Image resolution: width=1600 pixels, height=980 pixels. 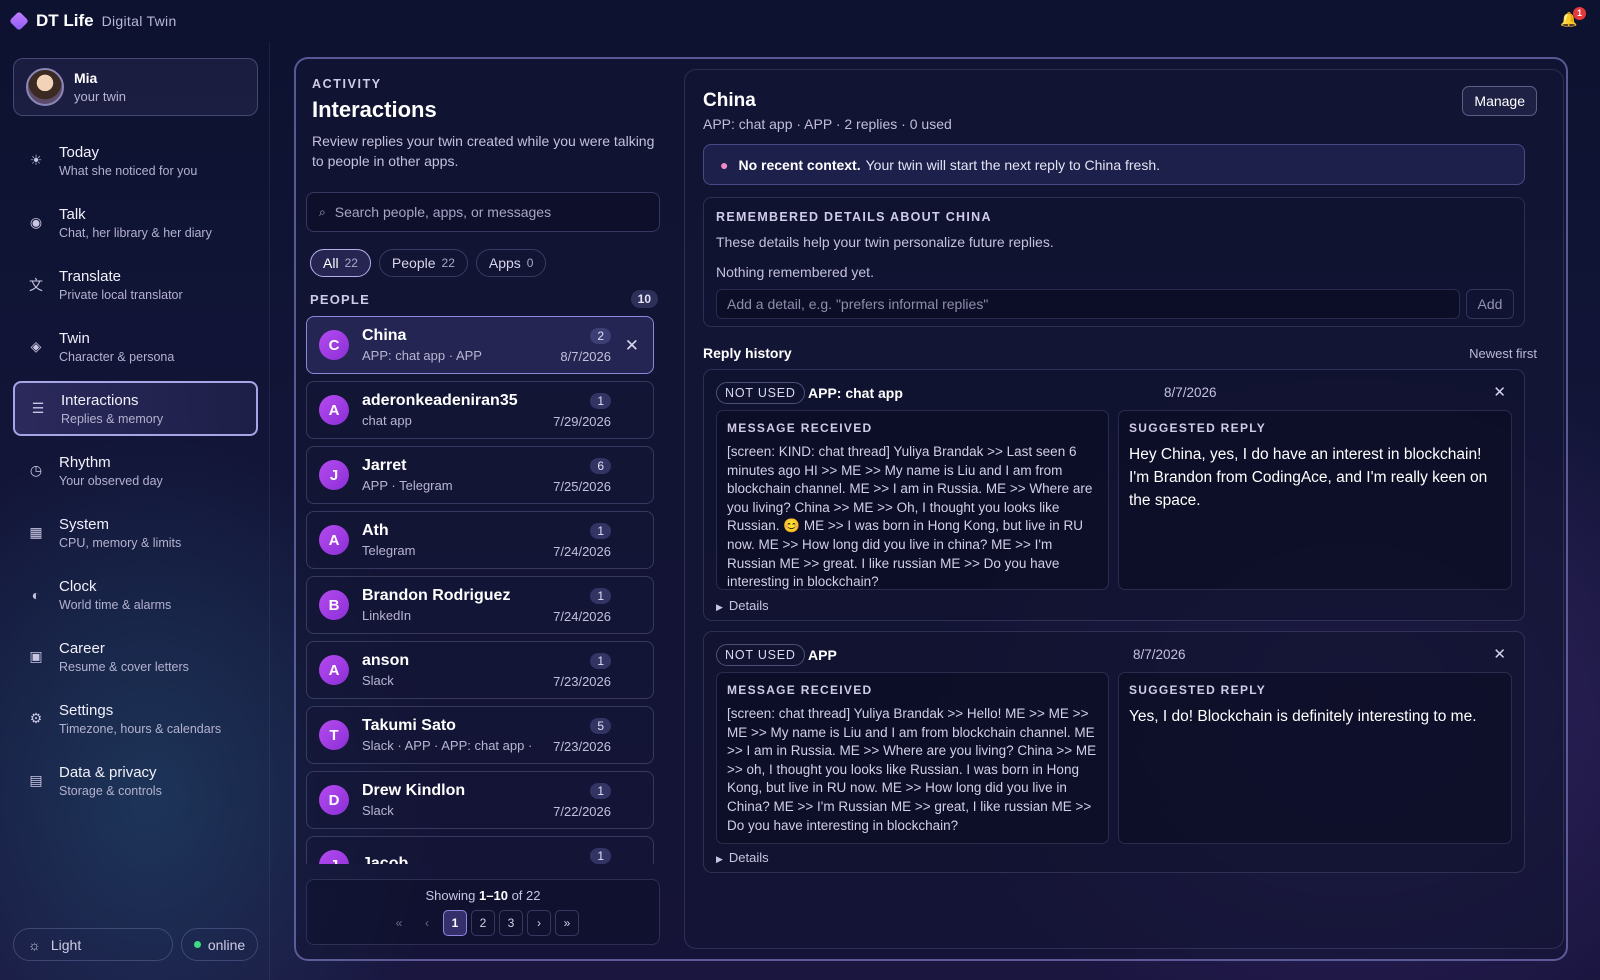 What do you see at coordinates (135, 718) in the screenshot?
I see `sidebar-item-settings: ⚙ Settings Timezone, hours & calendars` at bounding box center [135, 718].